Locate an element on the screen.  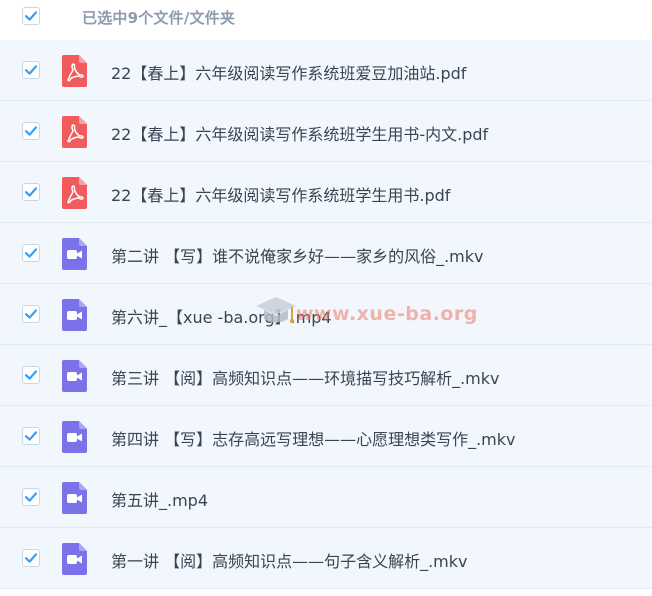
file-row: 第四讲 【写】志存高远写理想——心愿理想类写作_.mkv is located at coordinates (326, 436).